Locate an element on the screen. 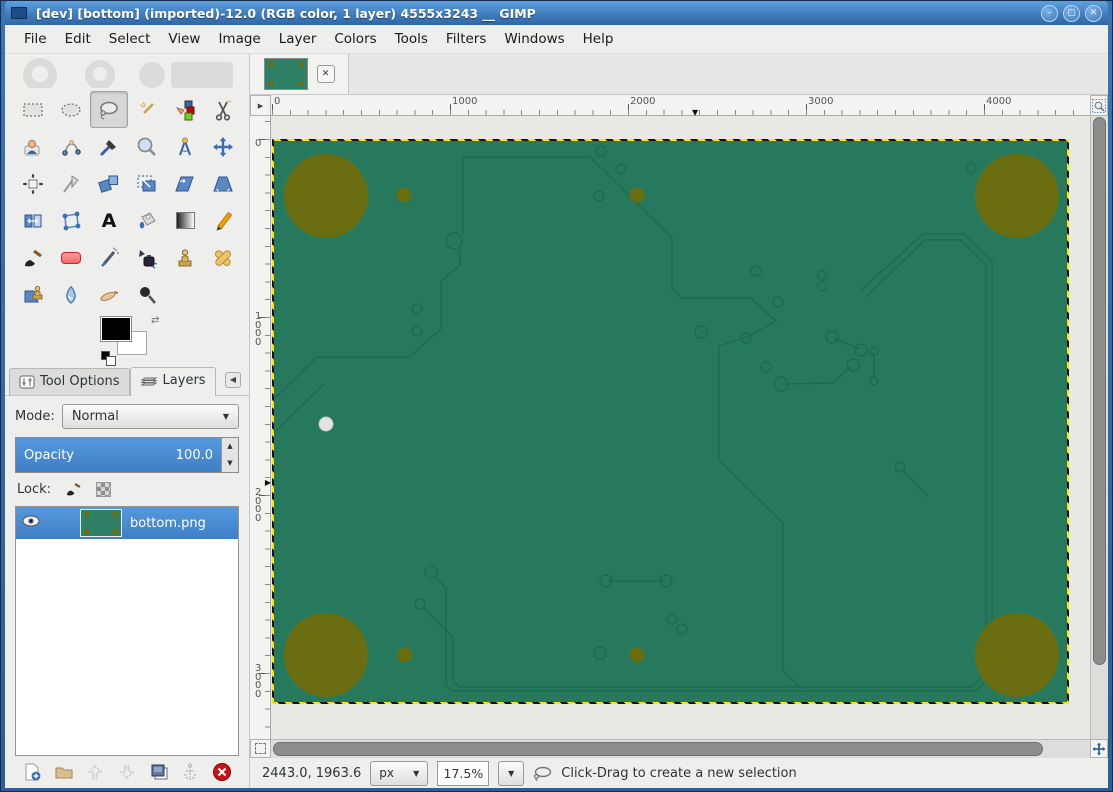  pencil-icon is located at coordinates (223, 220).